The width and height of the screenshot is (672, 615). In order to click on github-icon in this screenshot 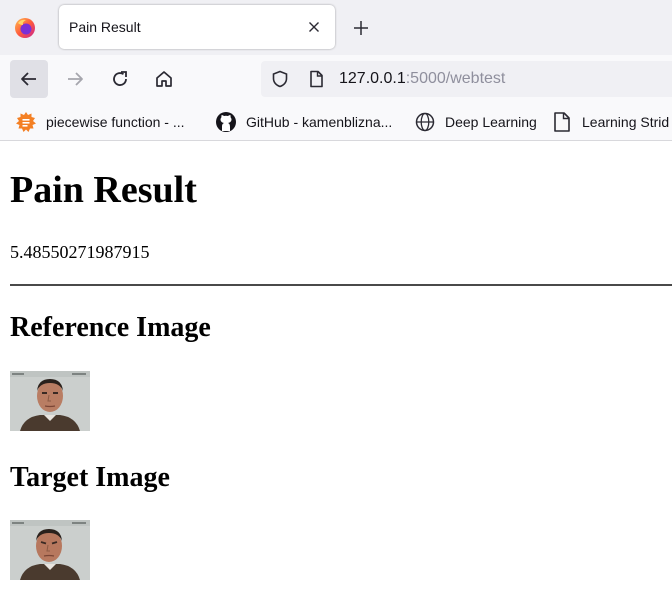, I will do `click(226, 122)`.